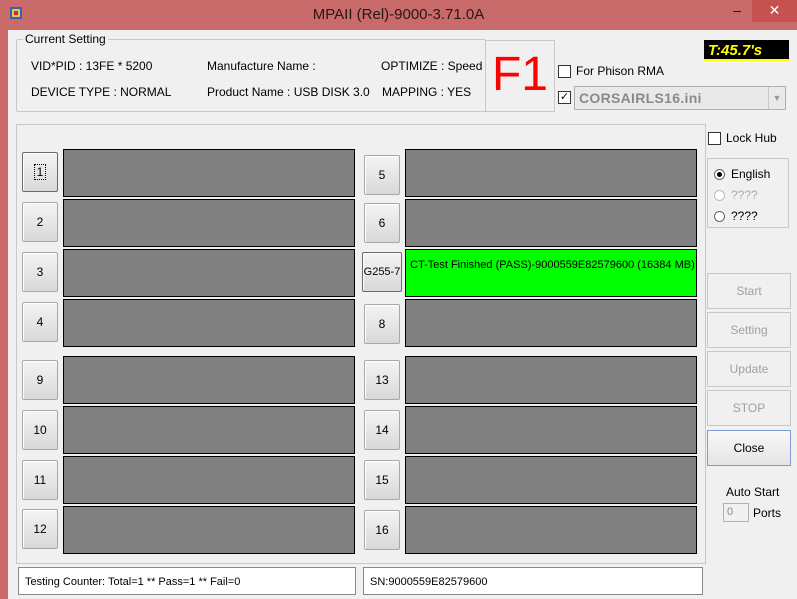  Describe the element at coordinates (40, 272) in the screenshot. I see `port-button-3: 3` at that location.